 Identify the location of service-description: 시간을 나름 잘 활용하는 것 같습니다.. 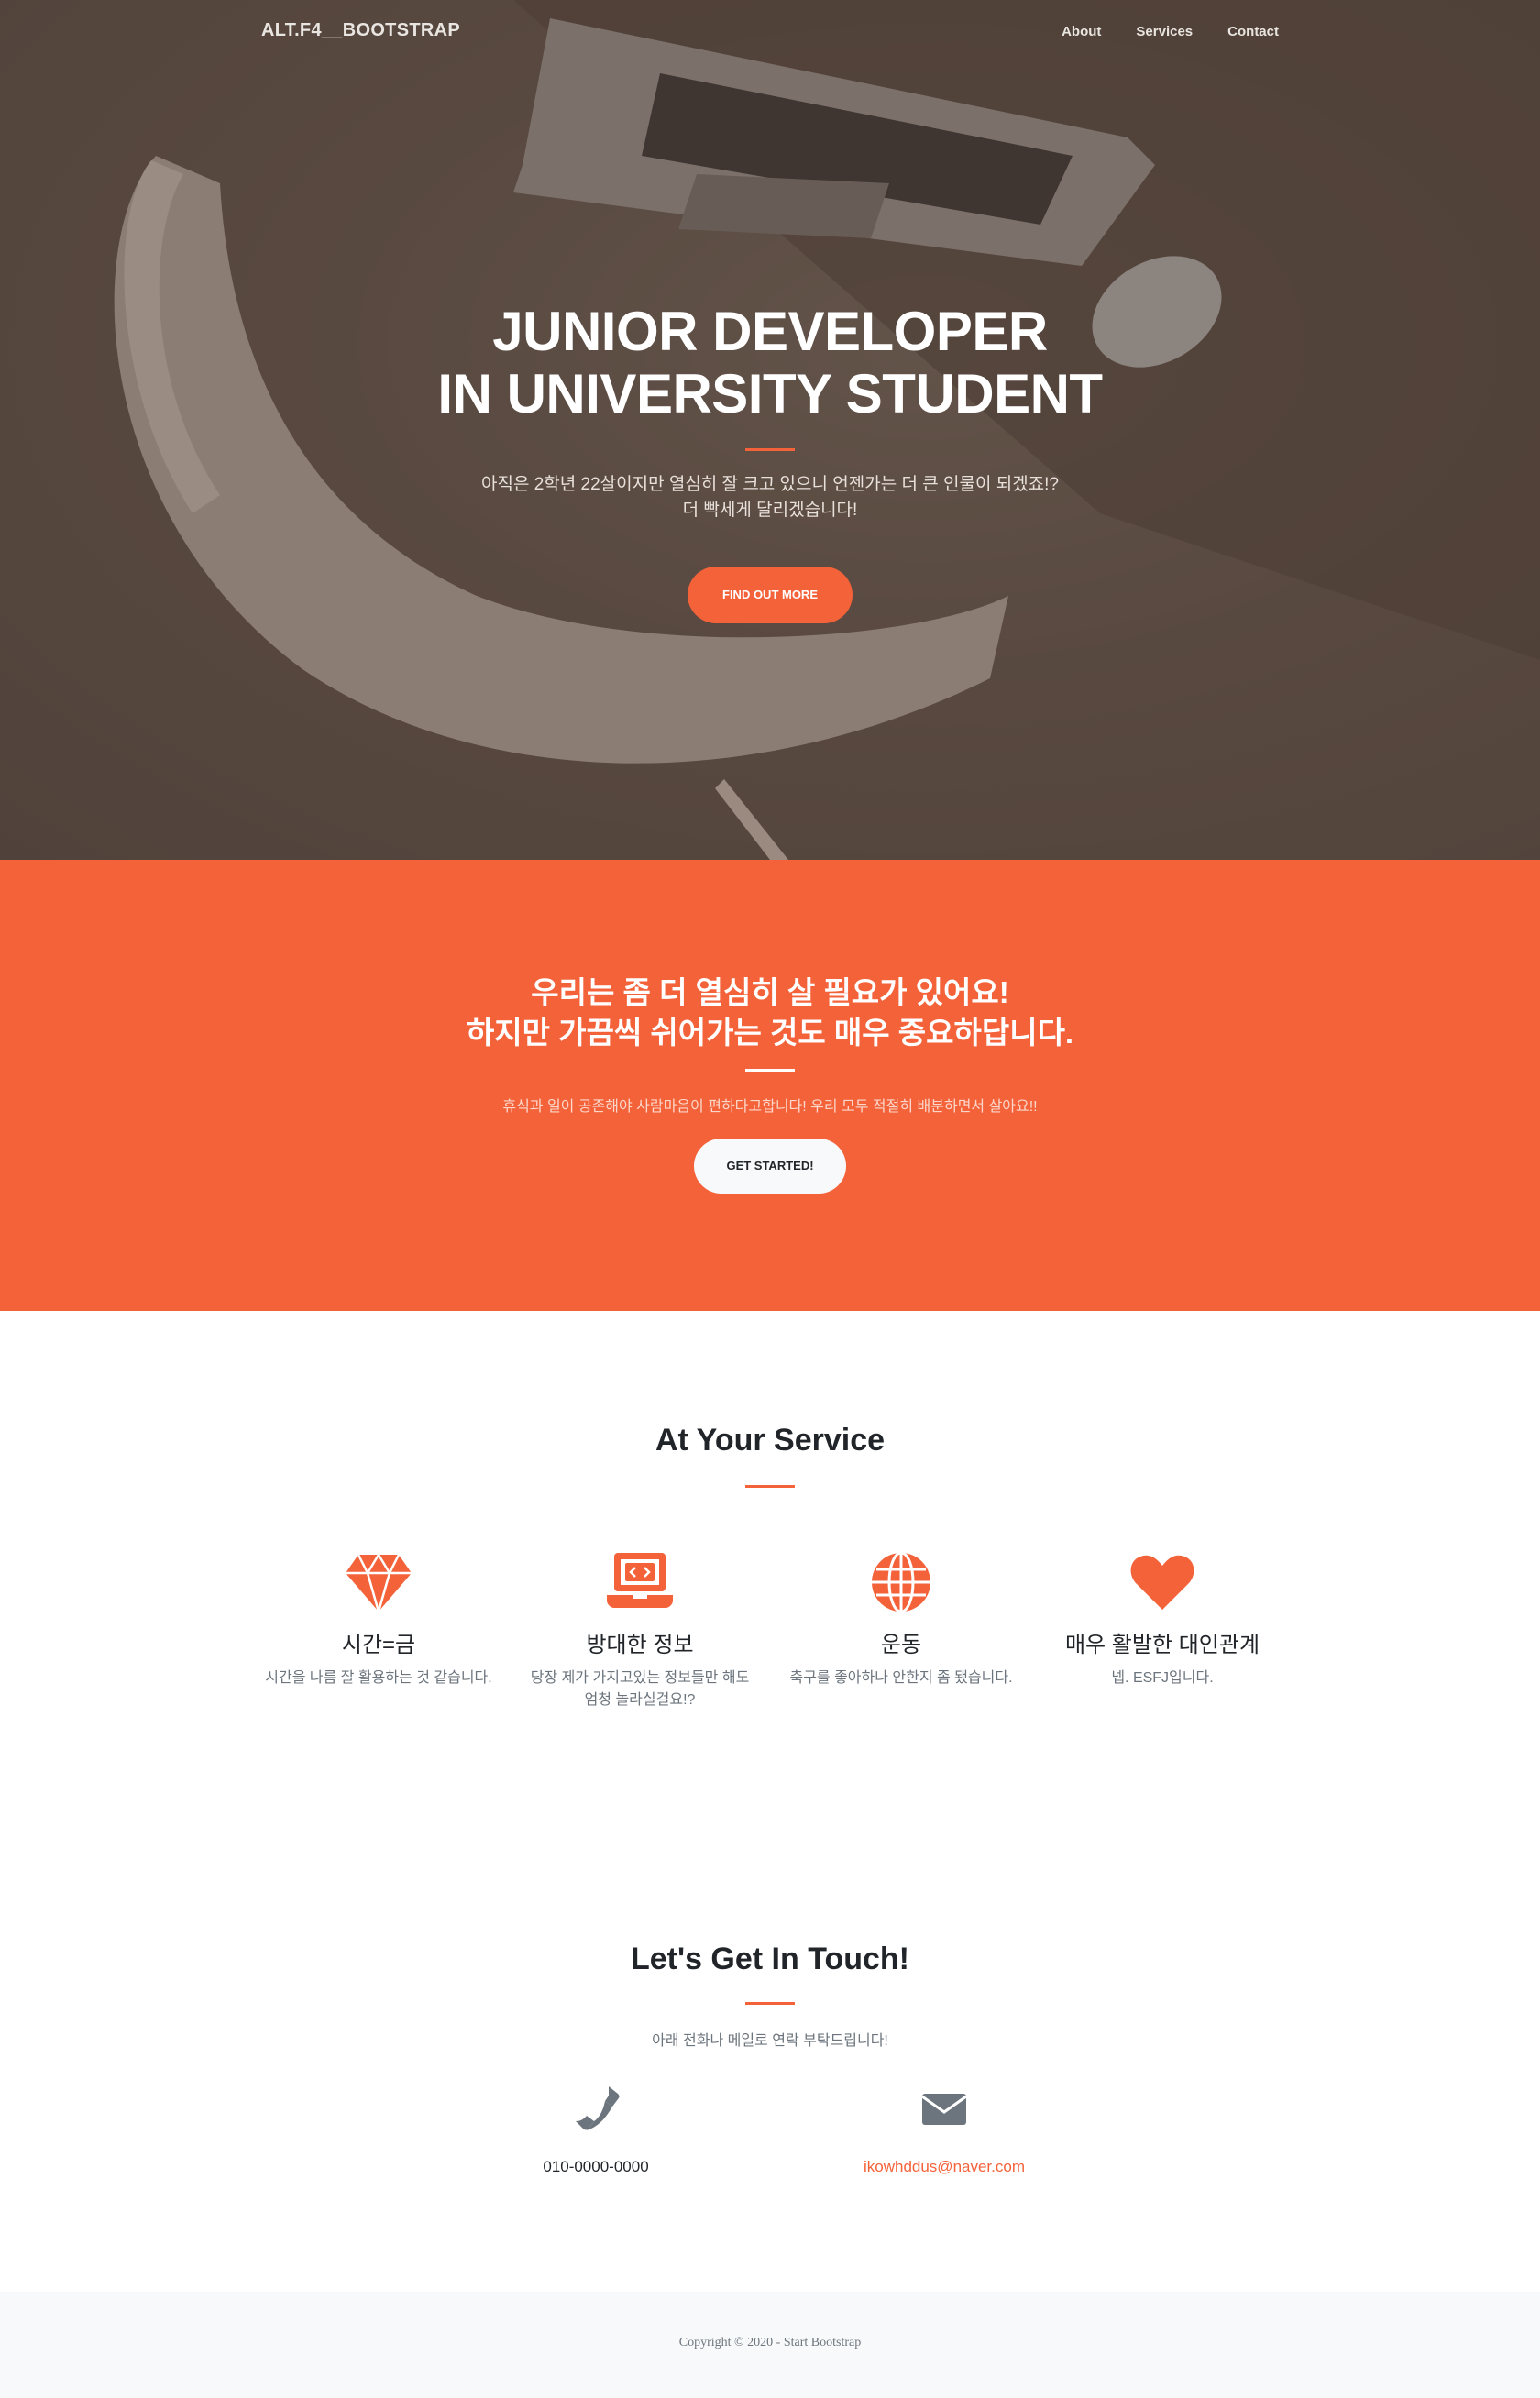
(378, 1678).